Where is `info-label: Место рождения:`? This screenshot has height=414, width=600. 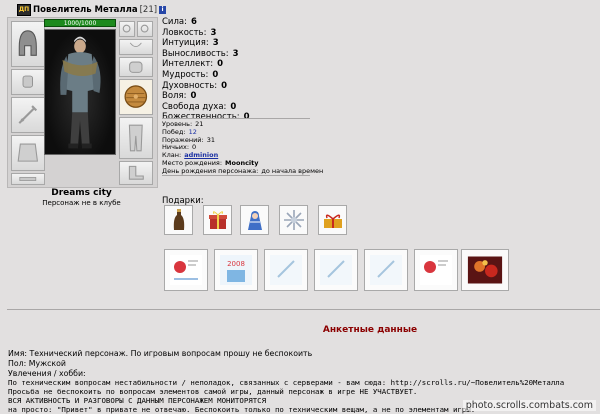 info-label: Место рождения: is located at coordinates (192, 162).